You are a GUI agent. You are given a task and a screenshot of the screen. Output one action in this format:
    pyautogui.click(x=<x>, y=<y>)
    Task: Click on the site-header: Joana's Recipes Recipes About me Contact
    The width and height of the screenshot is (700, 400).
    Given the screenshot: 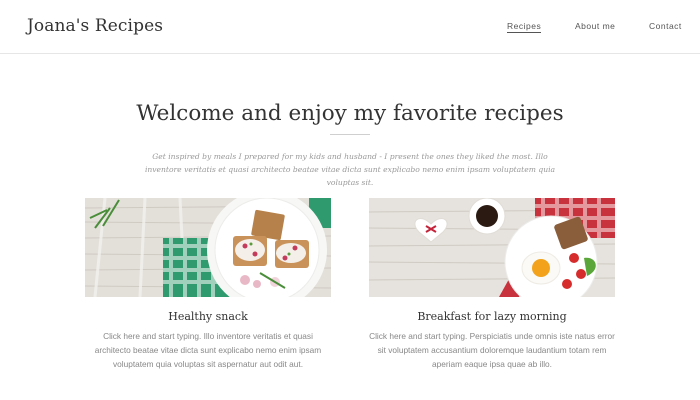 What is the action you would take?
    pyautogui.click(x=350, y=27)
    